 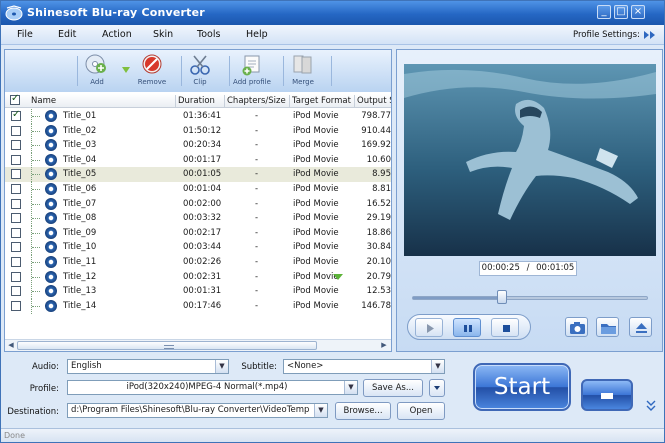 I want to click on table-row: Title_06 00:01:04 - iPod Movie 8.81, so click(x=198, y=189).